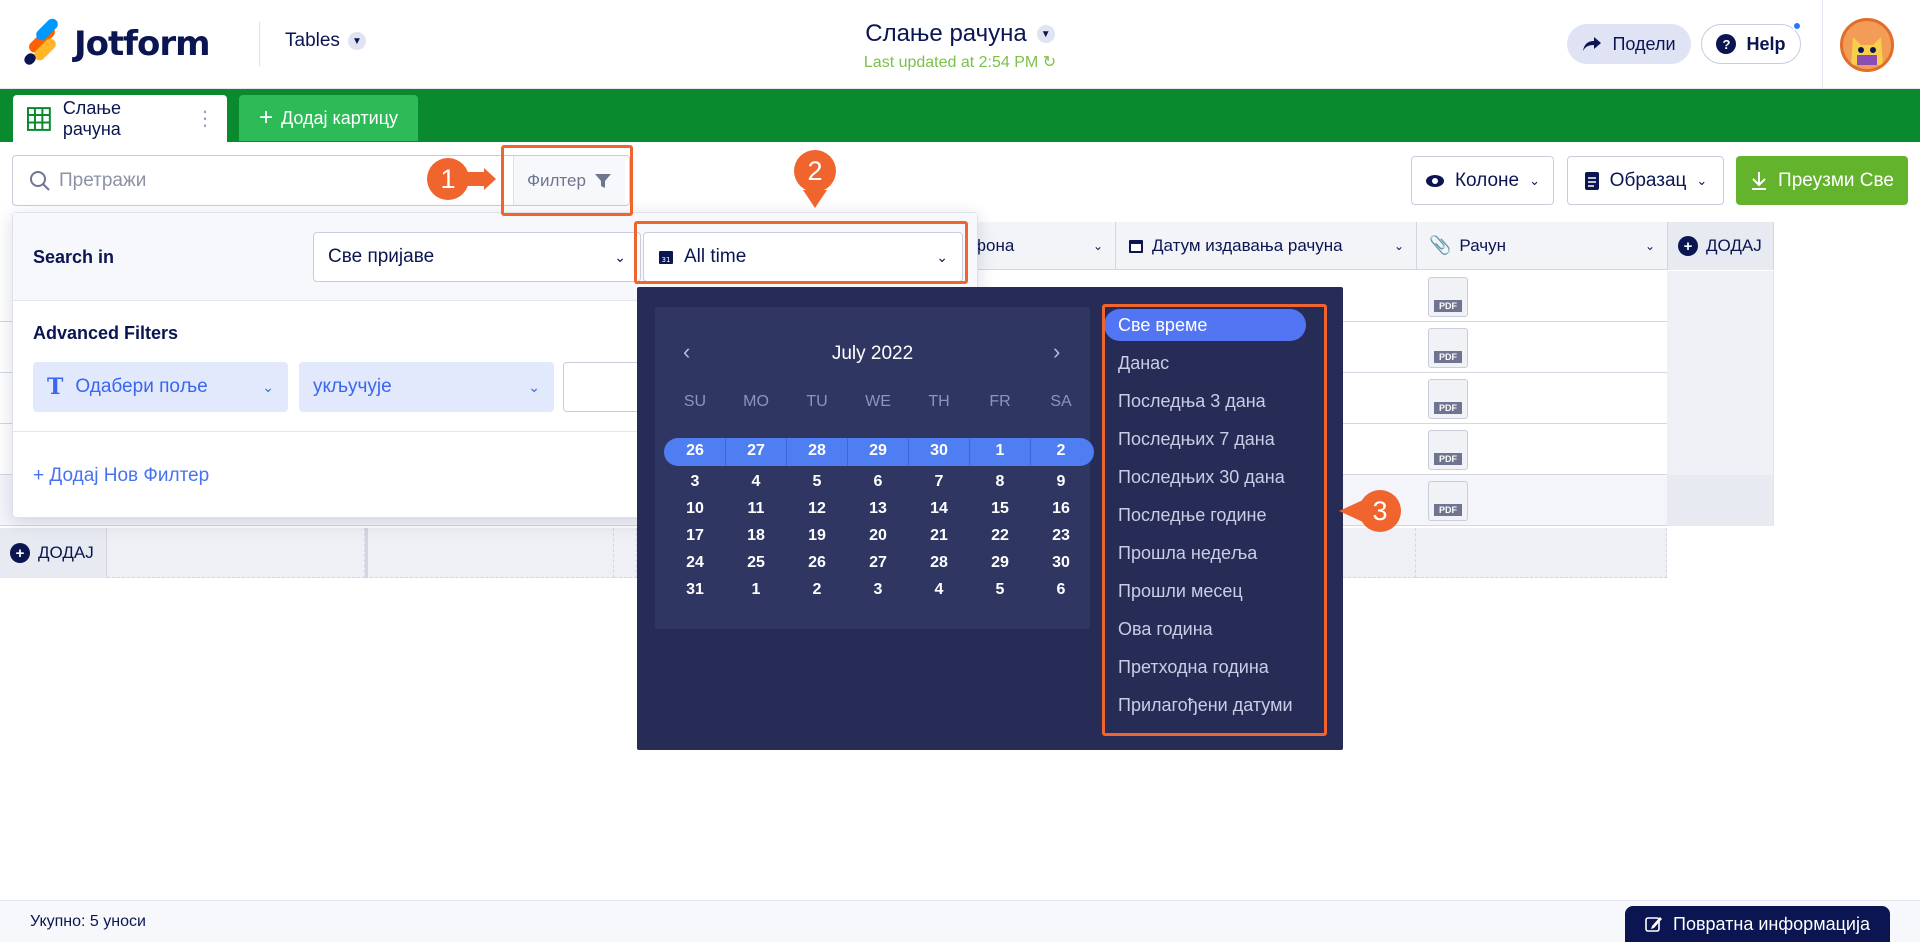  I want to click on calendar-day: 21, so click(939, 536).